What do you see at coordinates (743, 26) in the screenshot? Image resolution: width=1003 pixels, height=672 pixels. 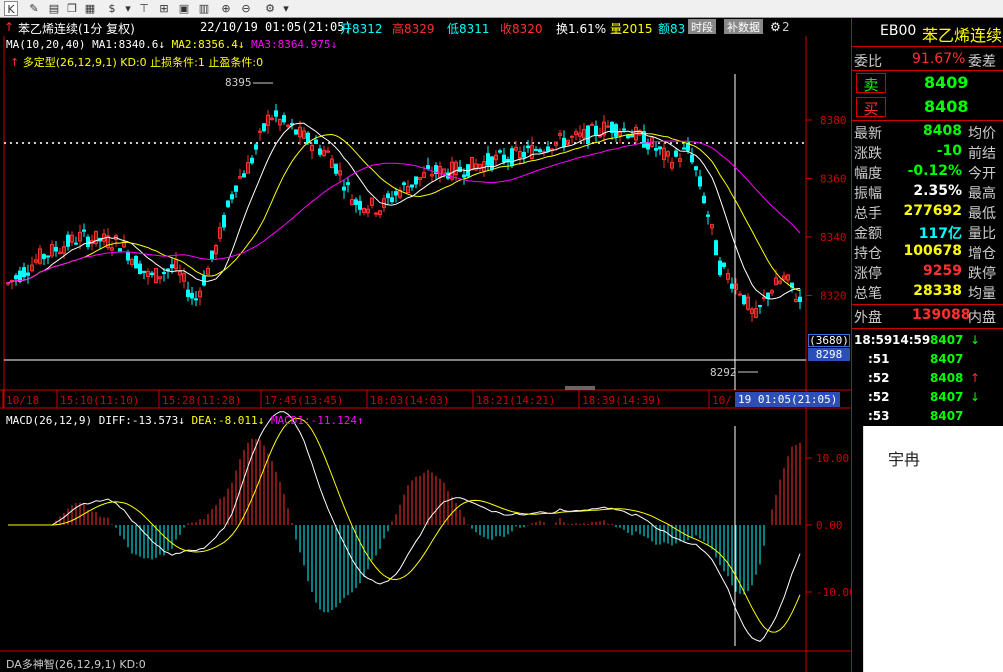 I see `fill-data-button: 补数据` at bounding box center [743, 26].